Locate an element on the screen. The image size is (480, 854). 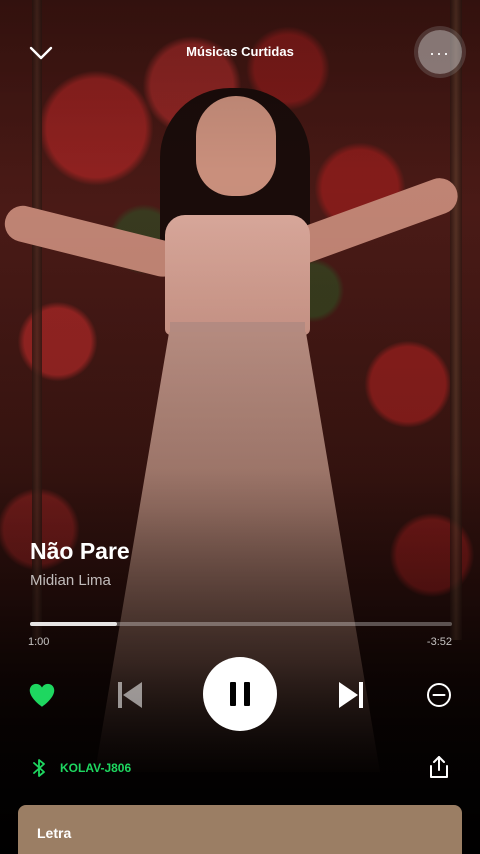
next-button is located at coordinates (351, 695).